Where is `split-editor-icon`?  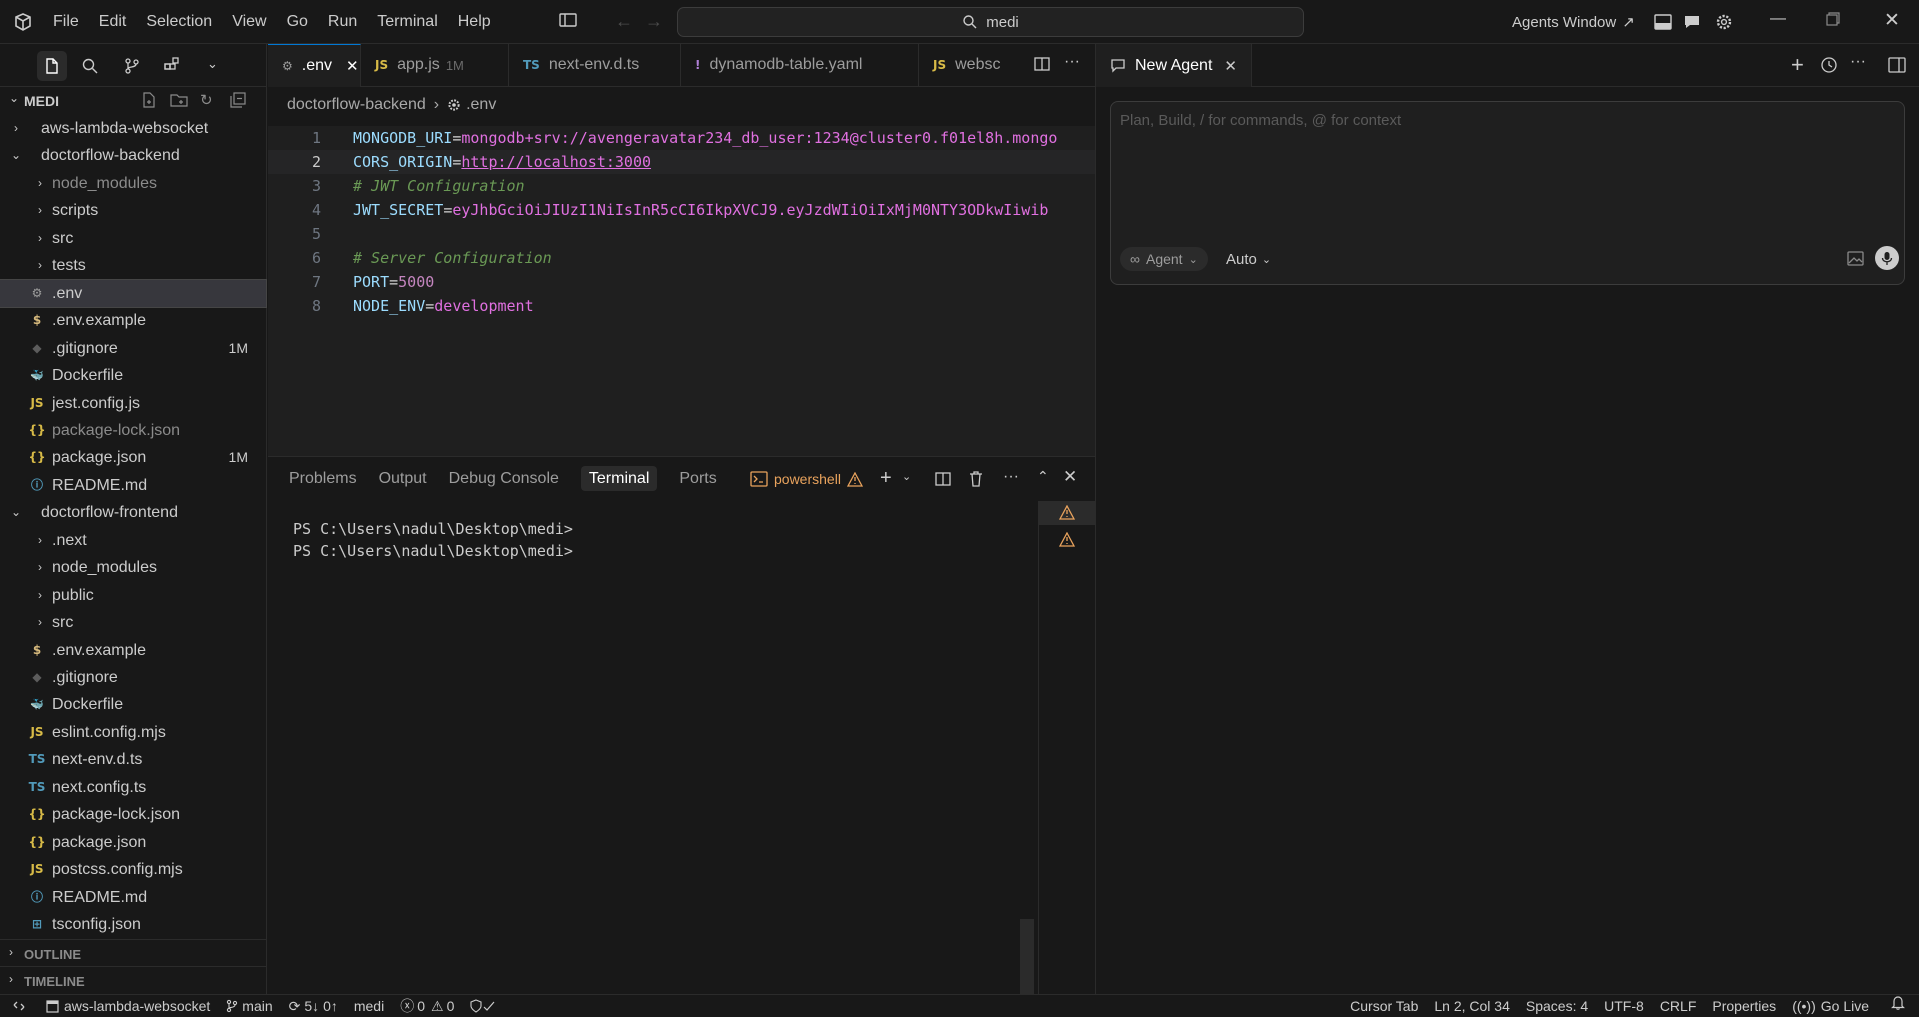 split-editor-icon is located at coordinates (1042, 64).